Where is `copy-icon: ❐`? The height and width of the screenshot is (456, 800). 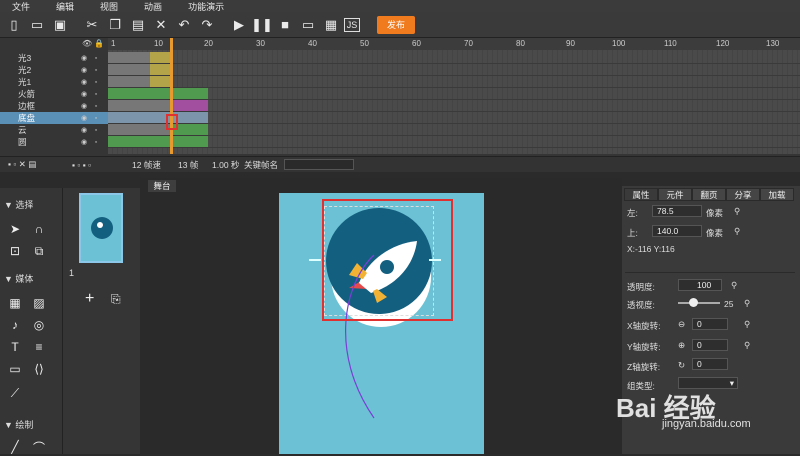 copy-icon: ❐ is located at coordinates (115, 25).